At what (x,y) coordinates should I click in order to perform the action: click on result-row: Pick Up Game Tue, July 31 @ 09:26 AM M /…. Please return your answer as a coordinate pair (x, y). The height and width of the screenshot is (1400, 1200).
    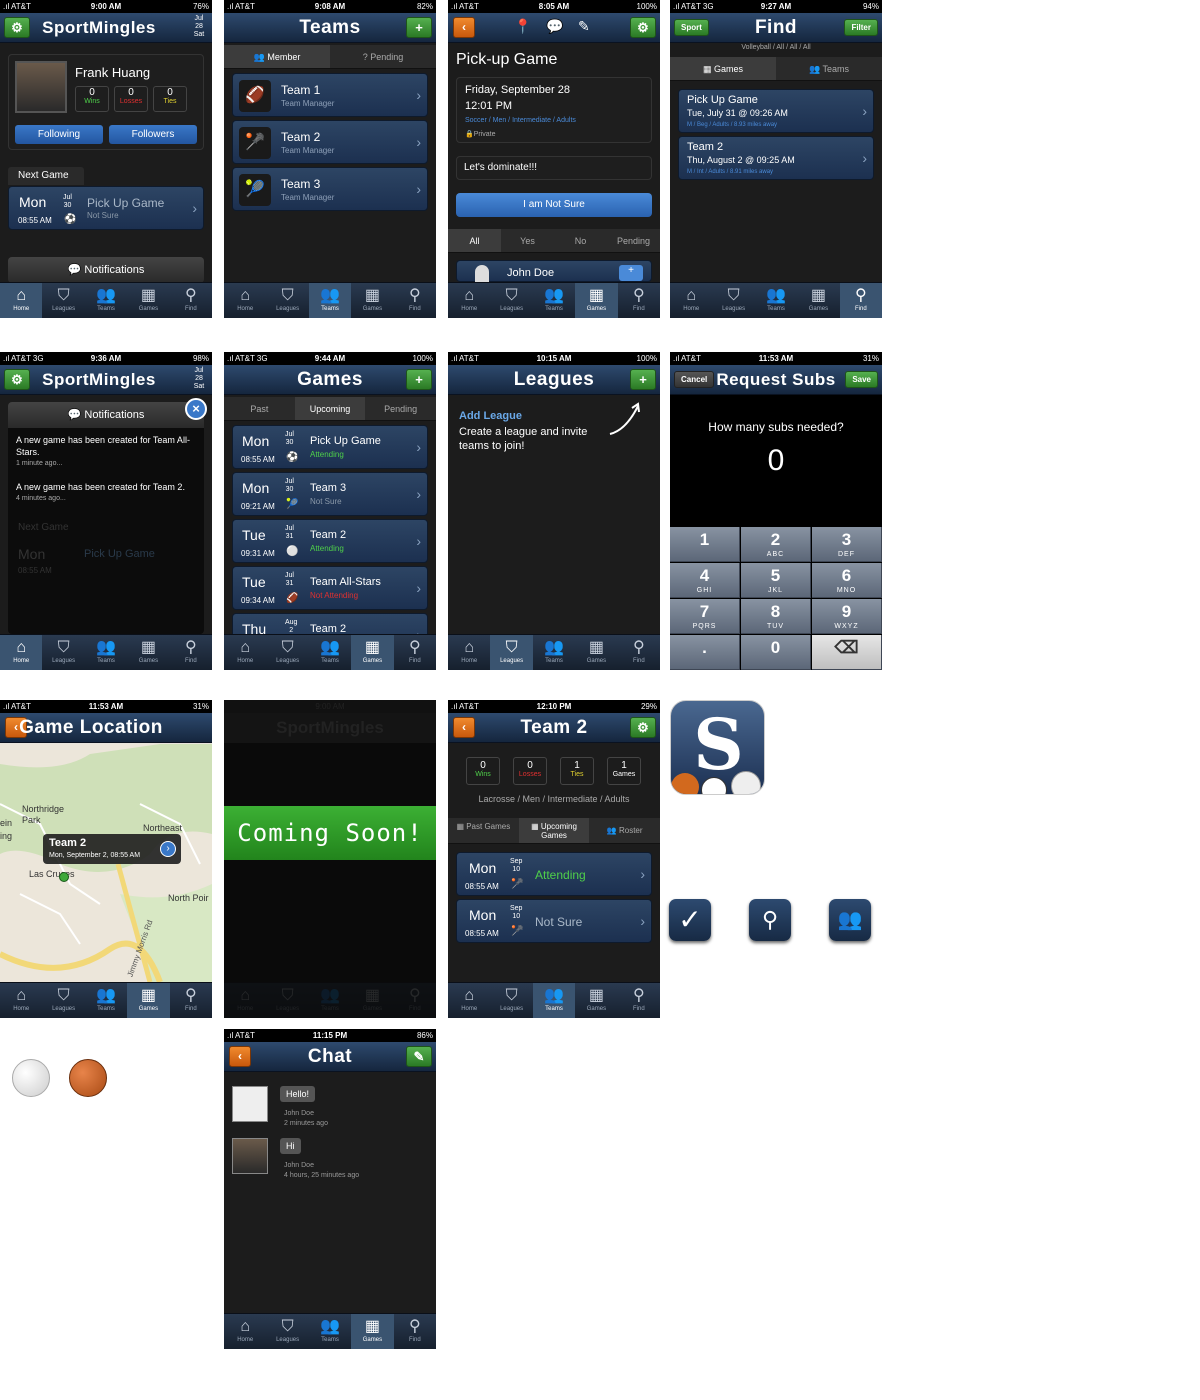
    Looking at the image, I should click on (776, 111).